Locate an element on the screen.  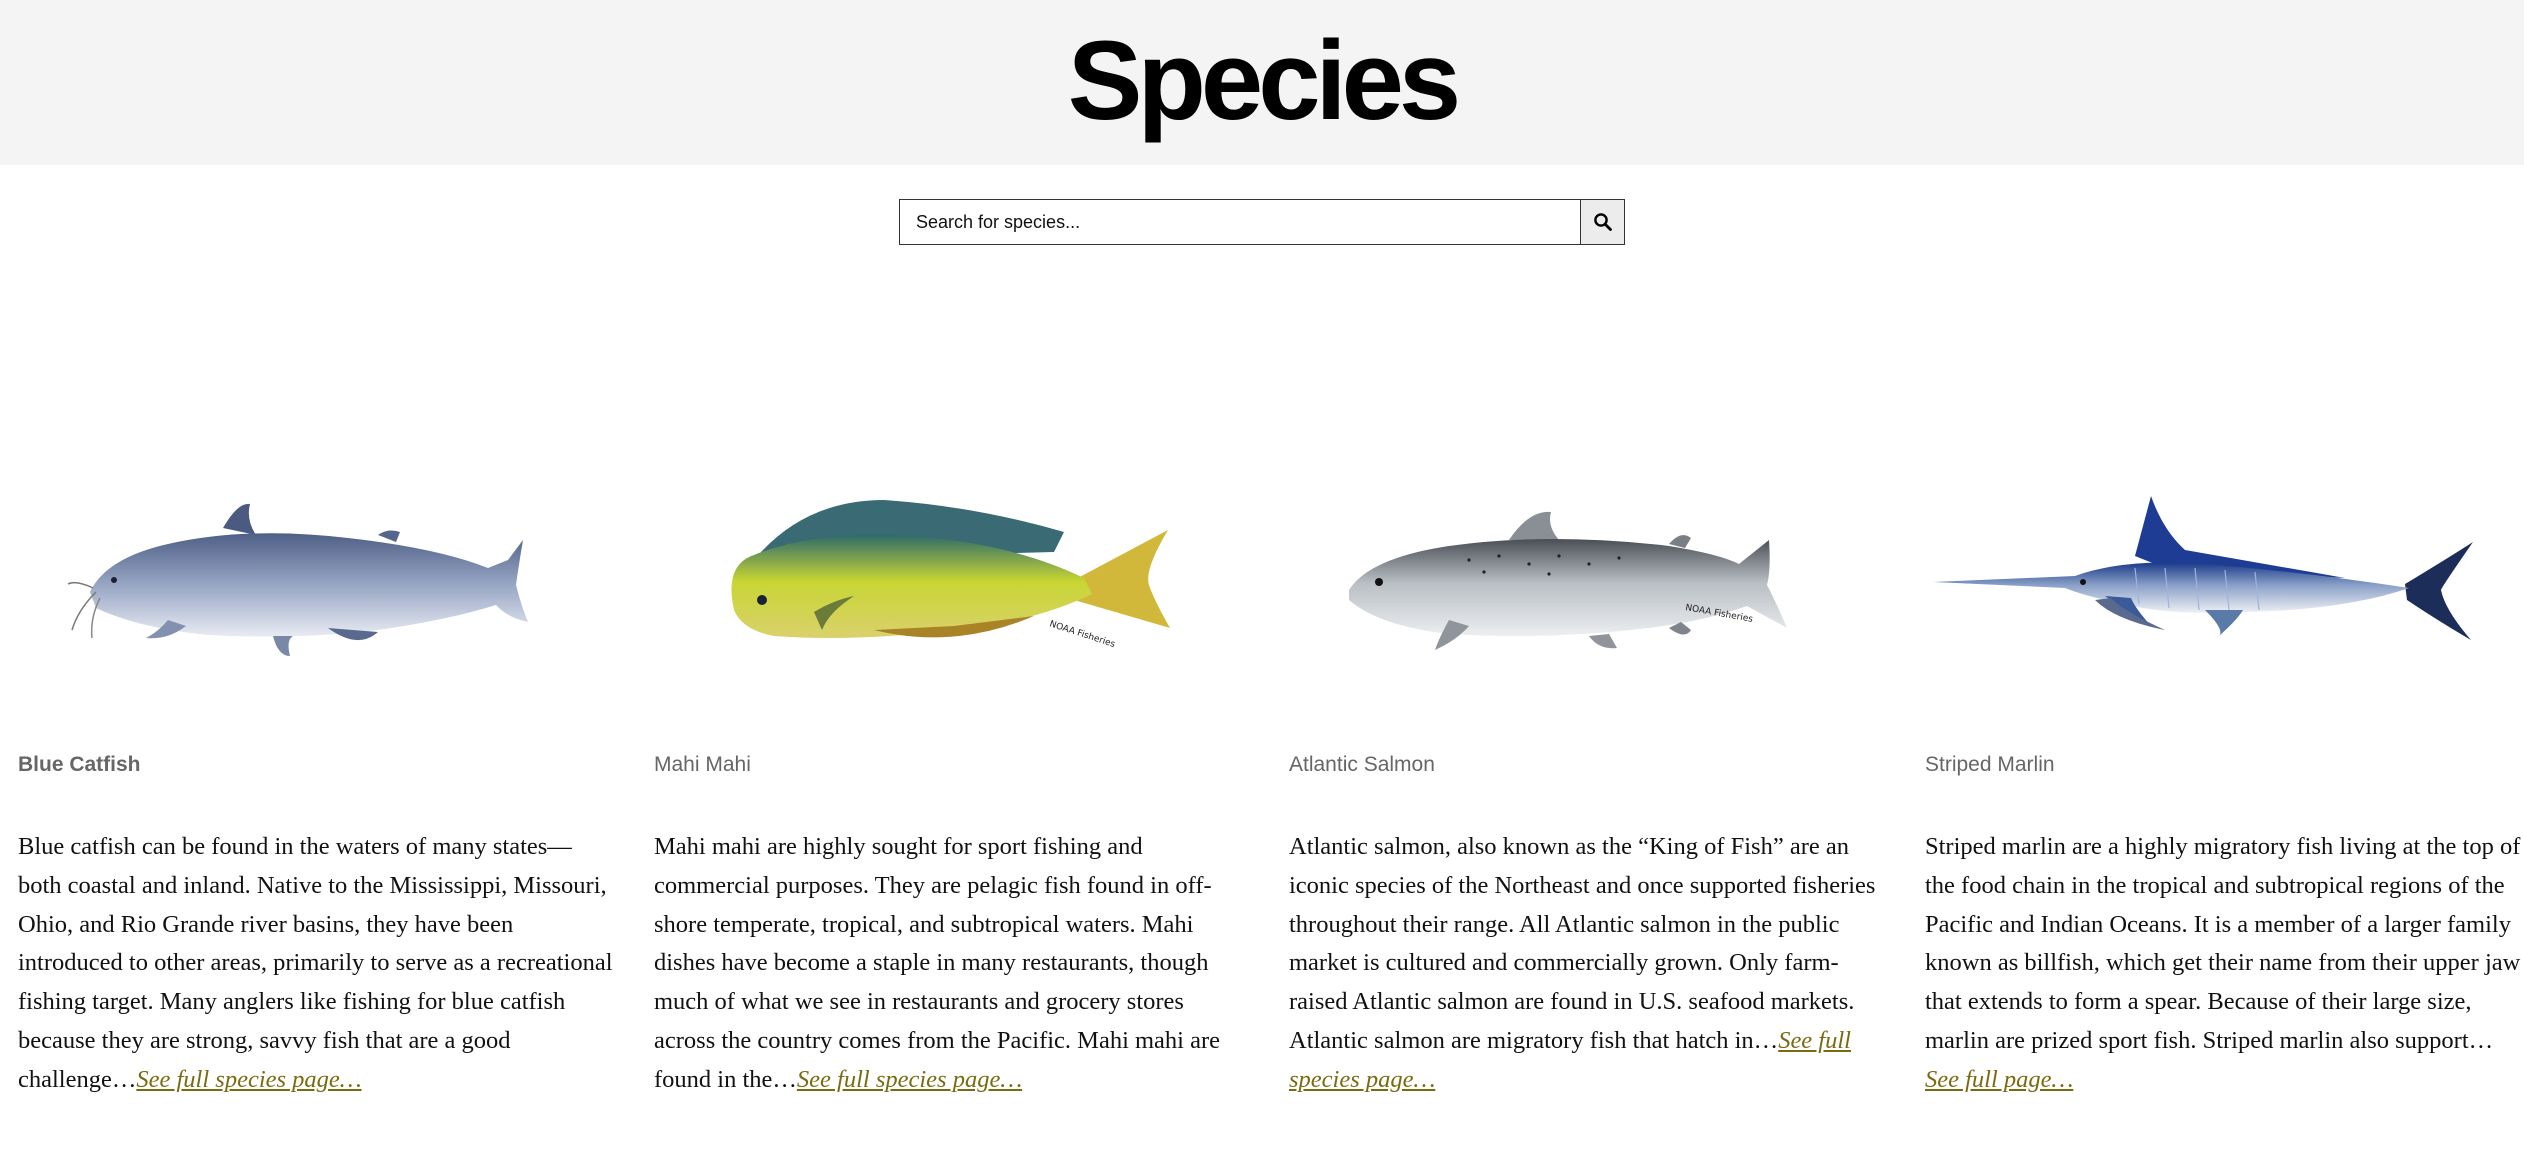
svg-text: NOAA Fisheries is located at coordinates (1082, 634).